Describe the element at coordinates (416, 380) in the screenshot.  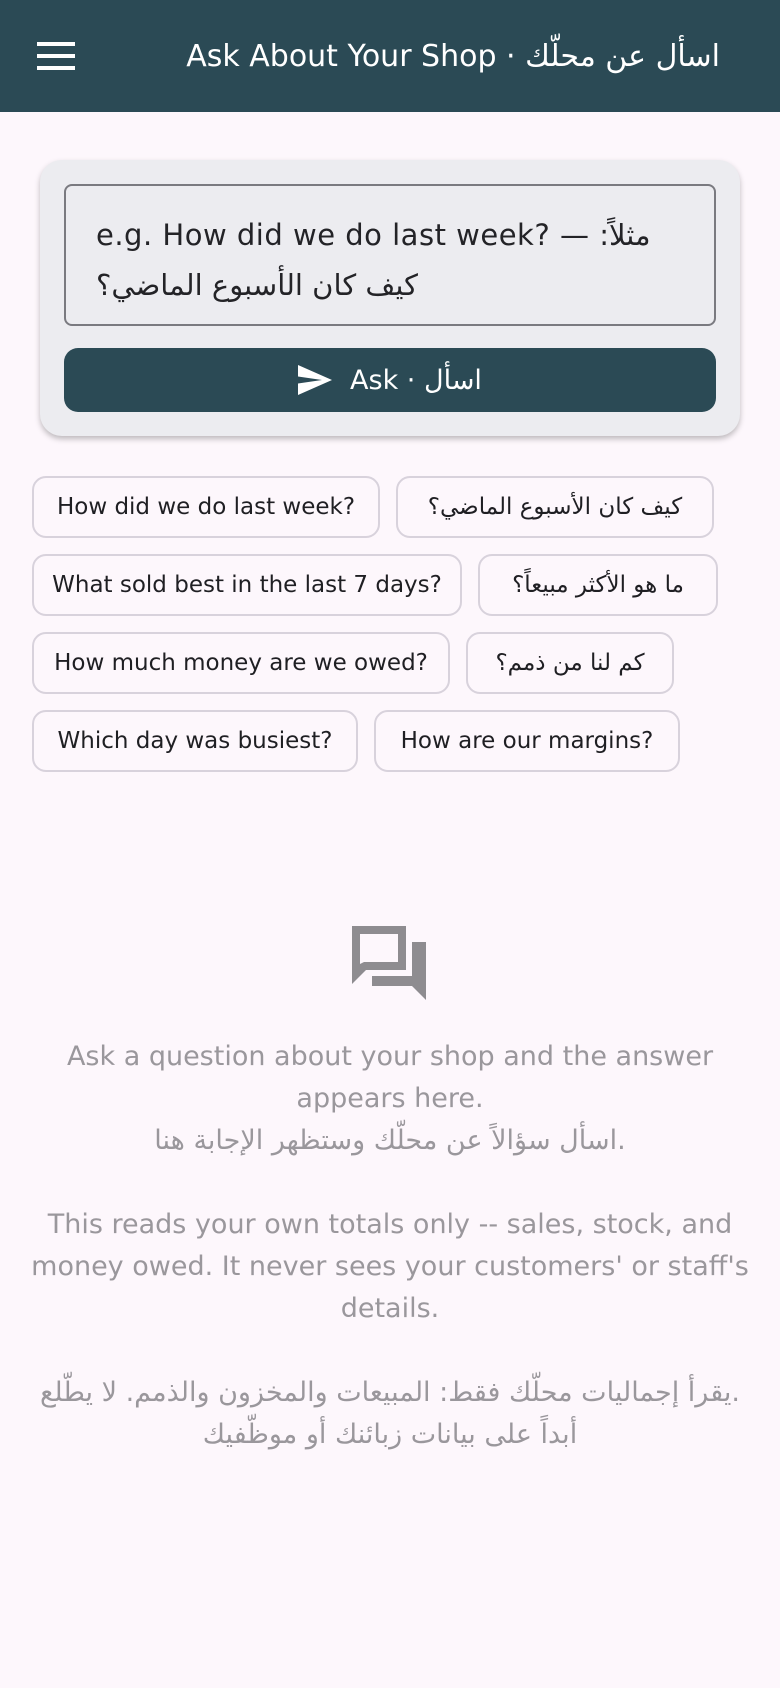
I see `ask-button-label: Ask · اسأل` at that location.